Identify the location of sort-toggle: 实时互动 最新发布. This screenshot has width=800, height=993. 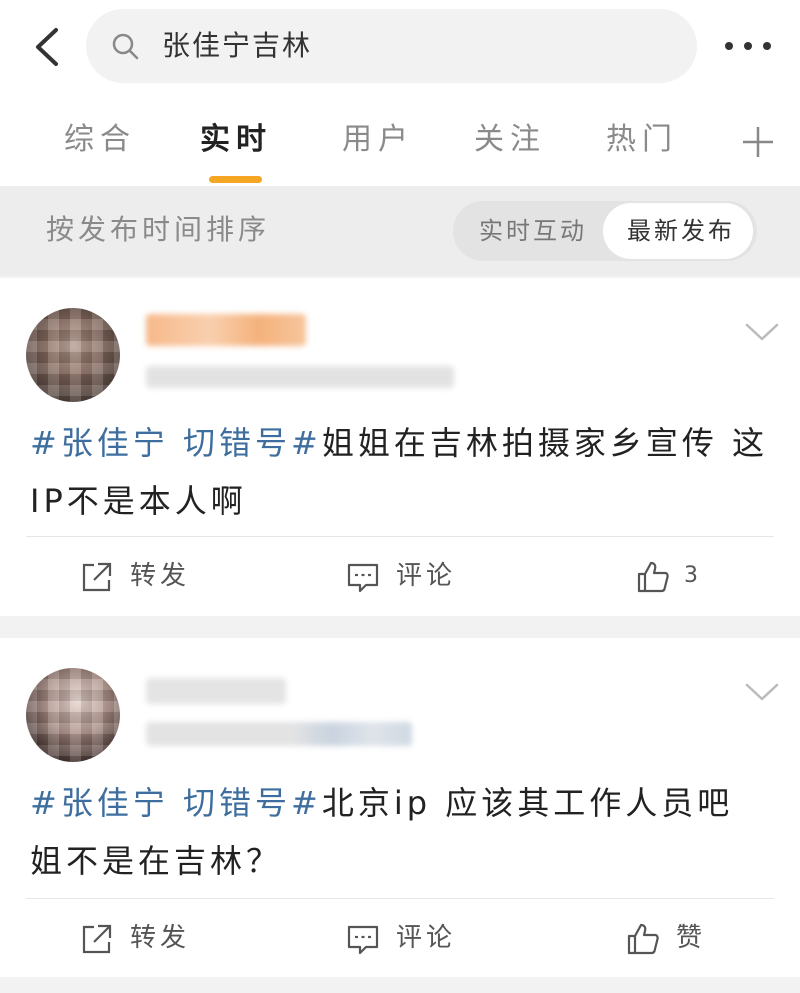
(605, 231).